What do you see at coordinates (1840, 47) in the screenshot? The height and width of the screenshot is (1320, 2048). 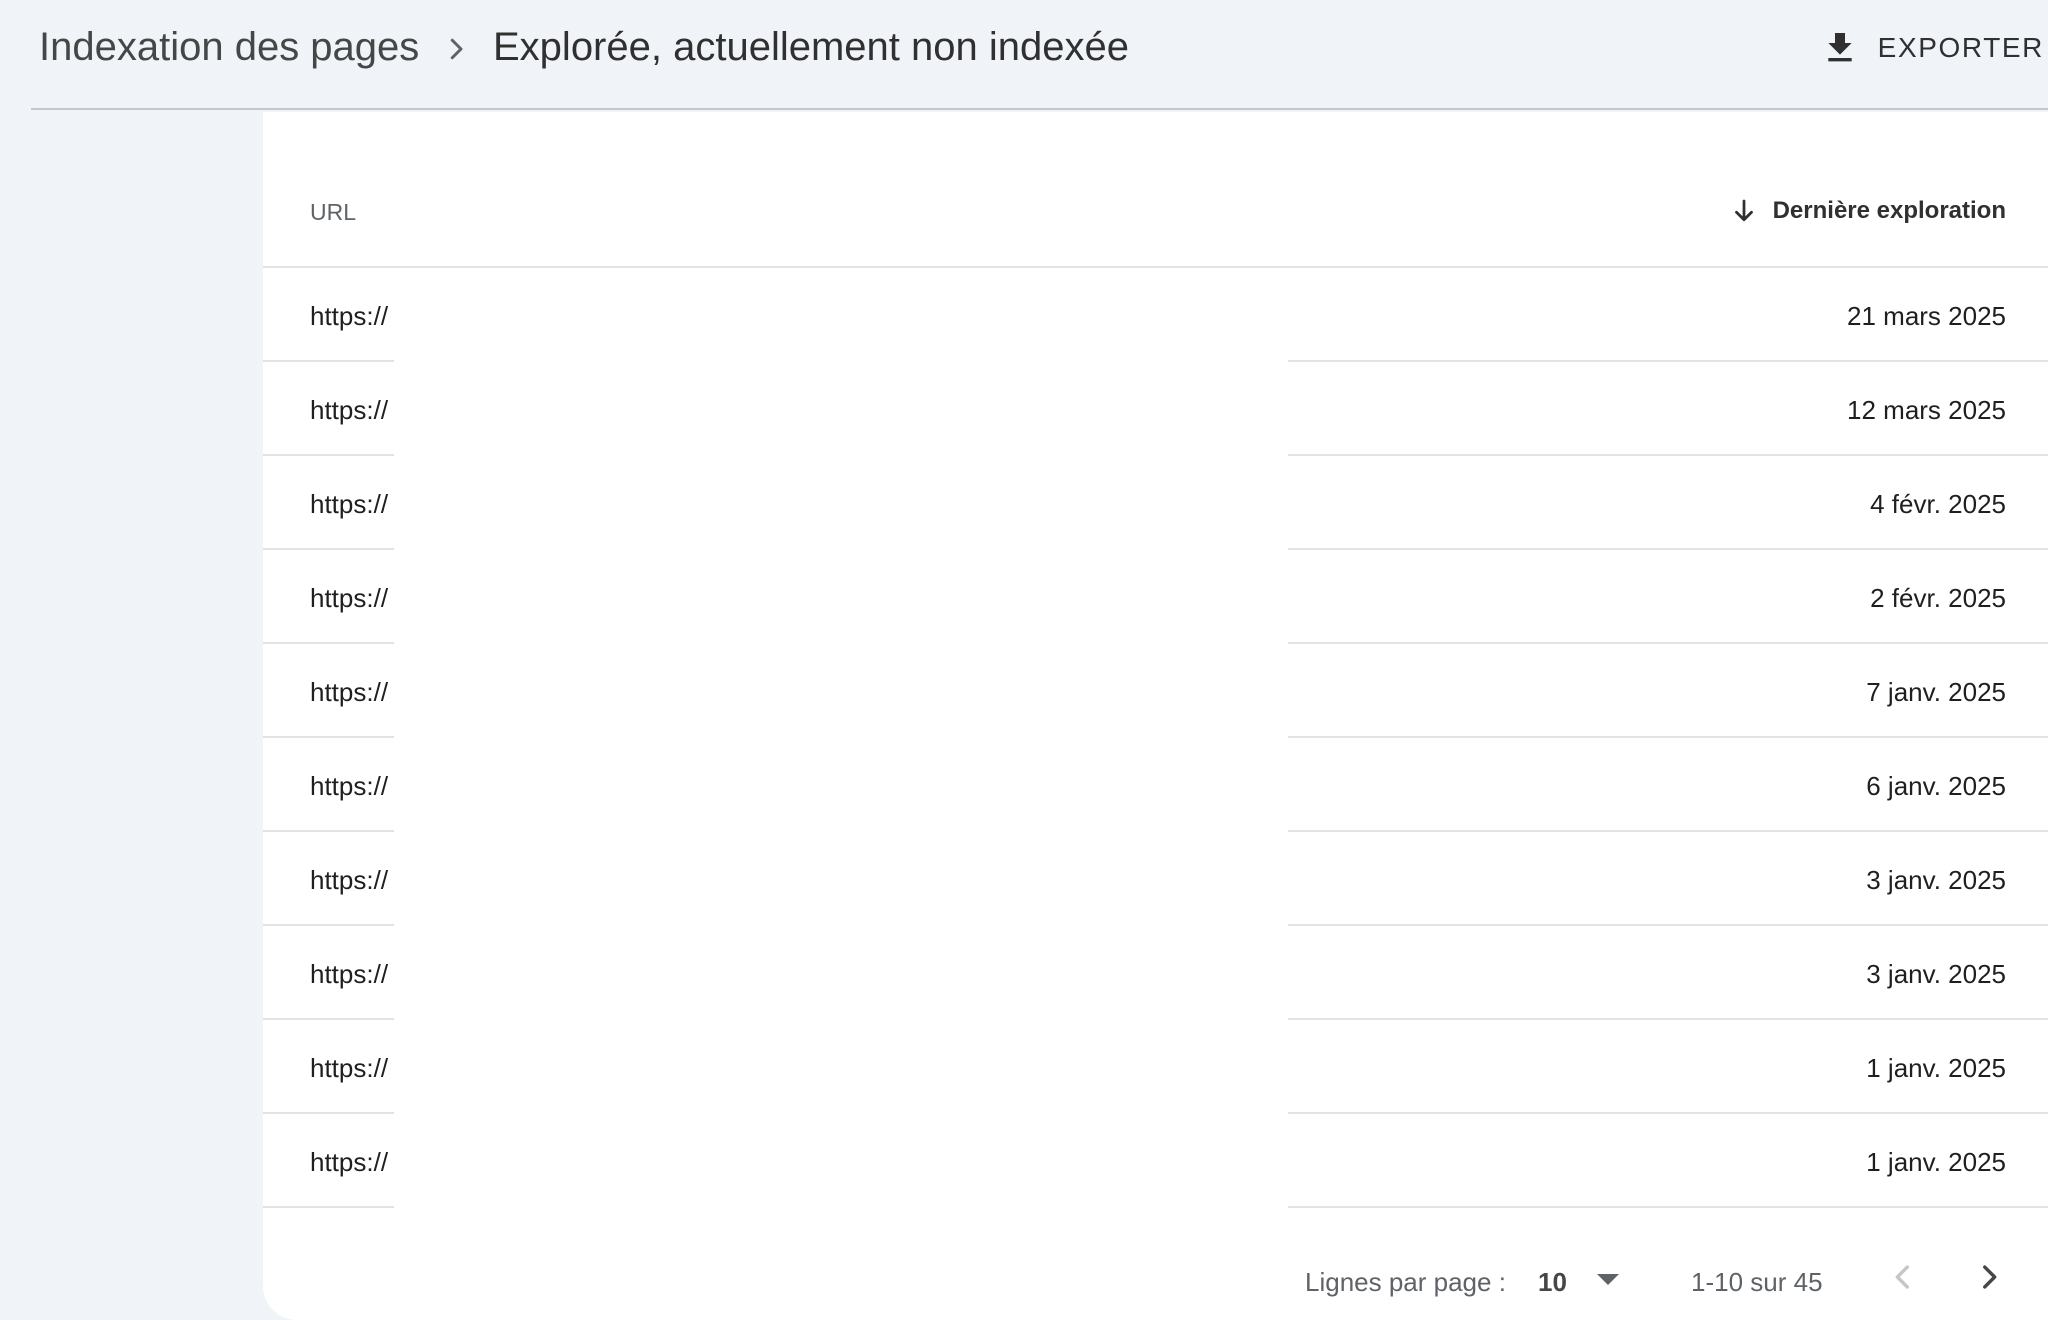 I see `download-icon` at bounding box center [1840, 47].